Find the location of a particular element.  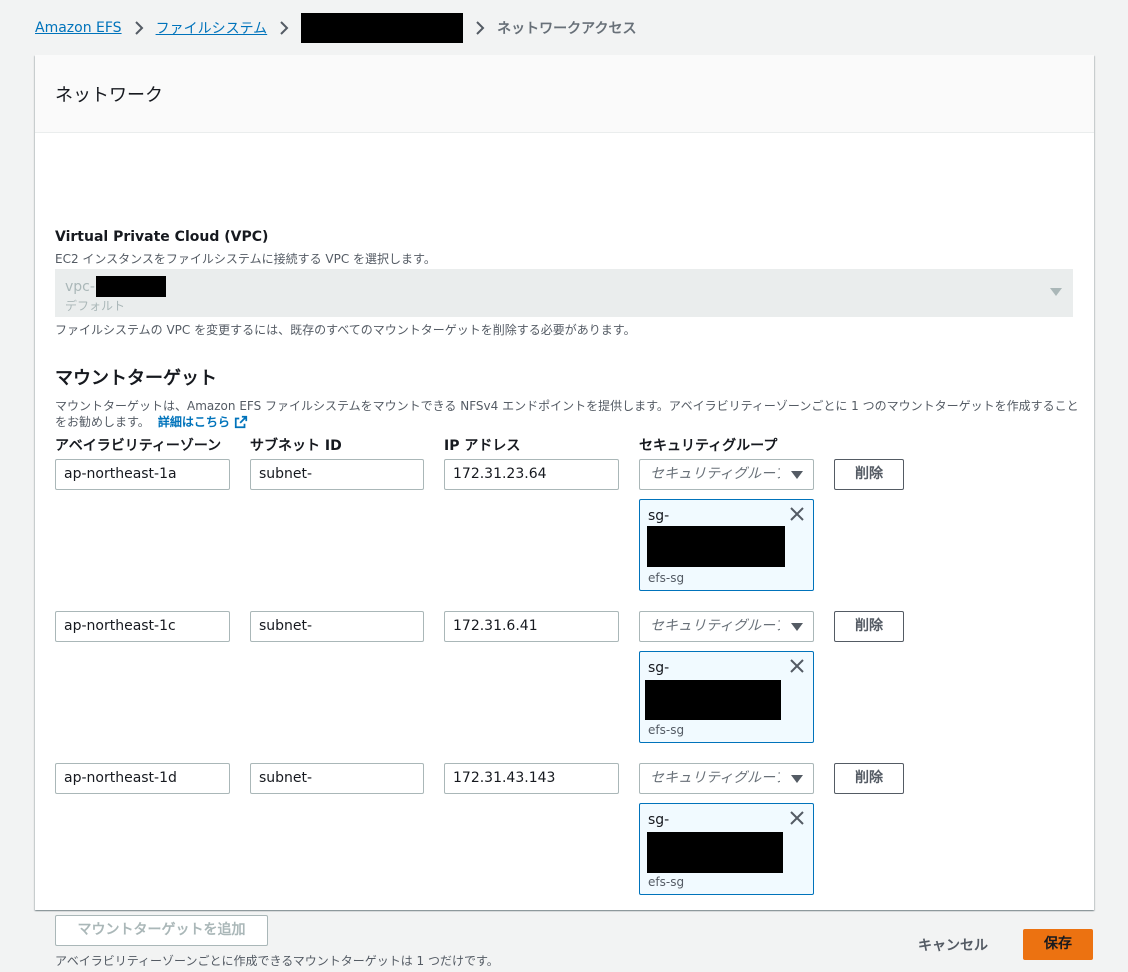

learn-more-link: 詳細はこちら is located at coordinates (203, 421).